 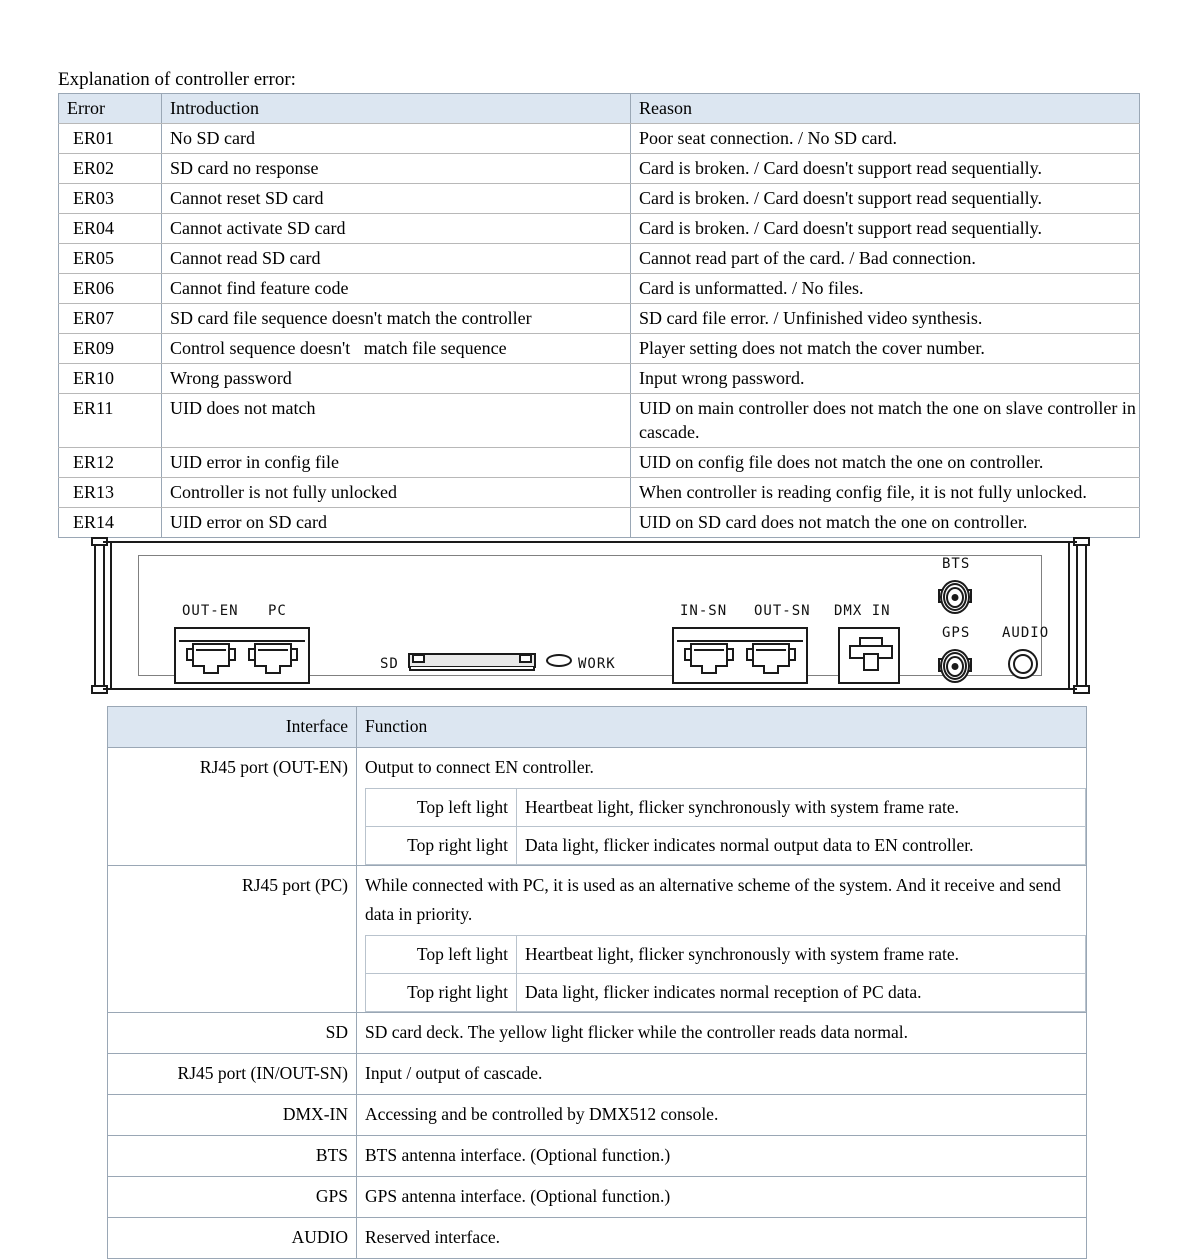 I want to click on error-code-cell: ER01, so click(x=110, y=138).